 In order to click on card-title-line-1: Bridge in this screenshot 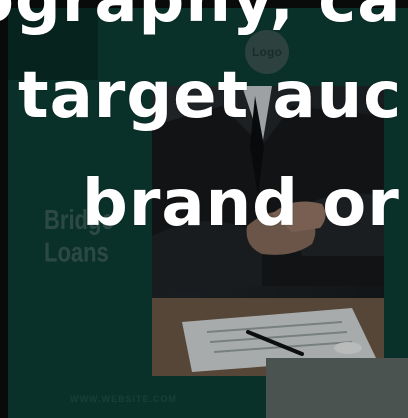, I will do `click(79, 220)`.